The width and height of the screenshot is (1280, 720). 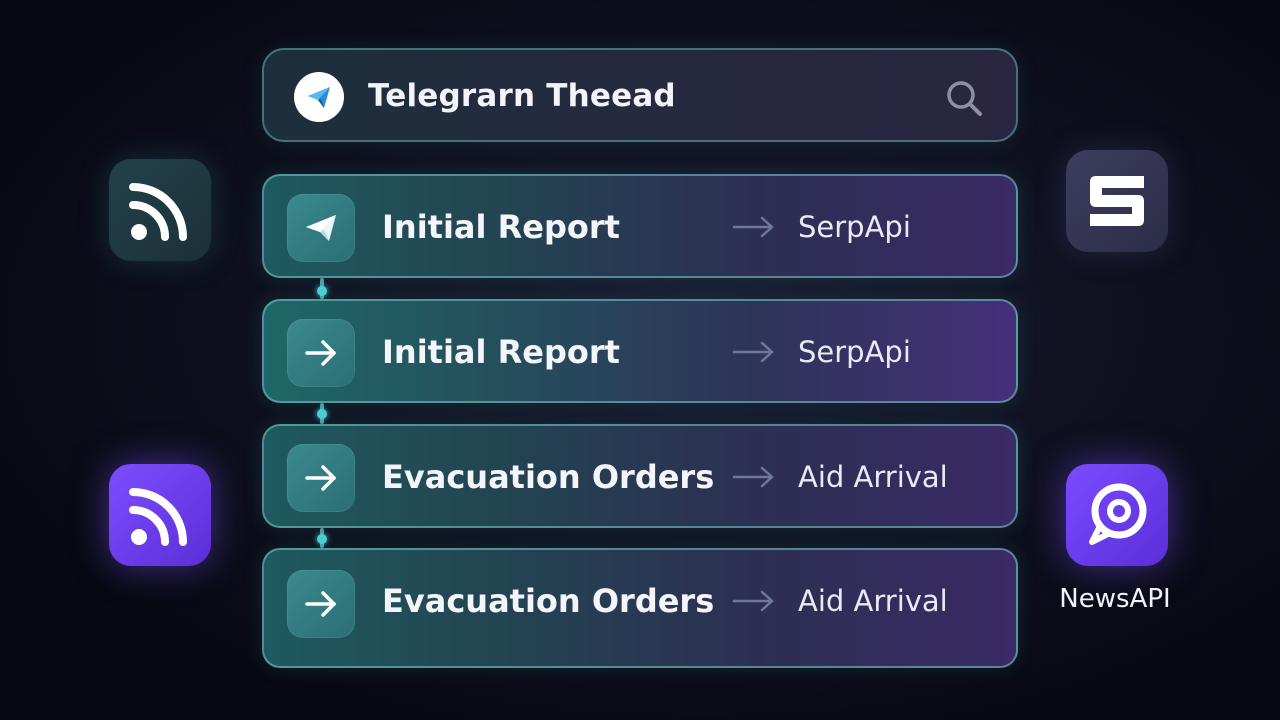 What do you see at coordinates (1117, 515) in the screenshot?
I see `newsapi-icon` at bounding box center [1117, 515].